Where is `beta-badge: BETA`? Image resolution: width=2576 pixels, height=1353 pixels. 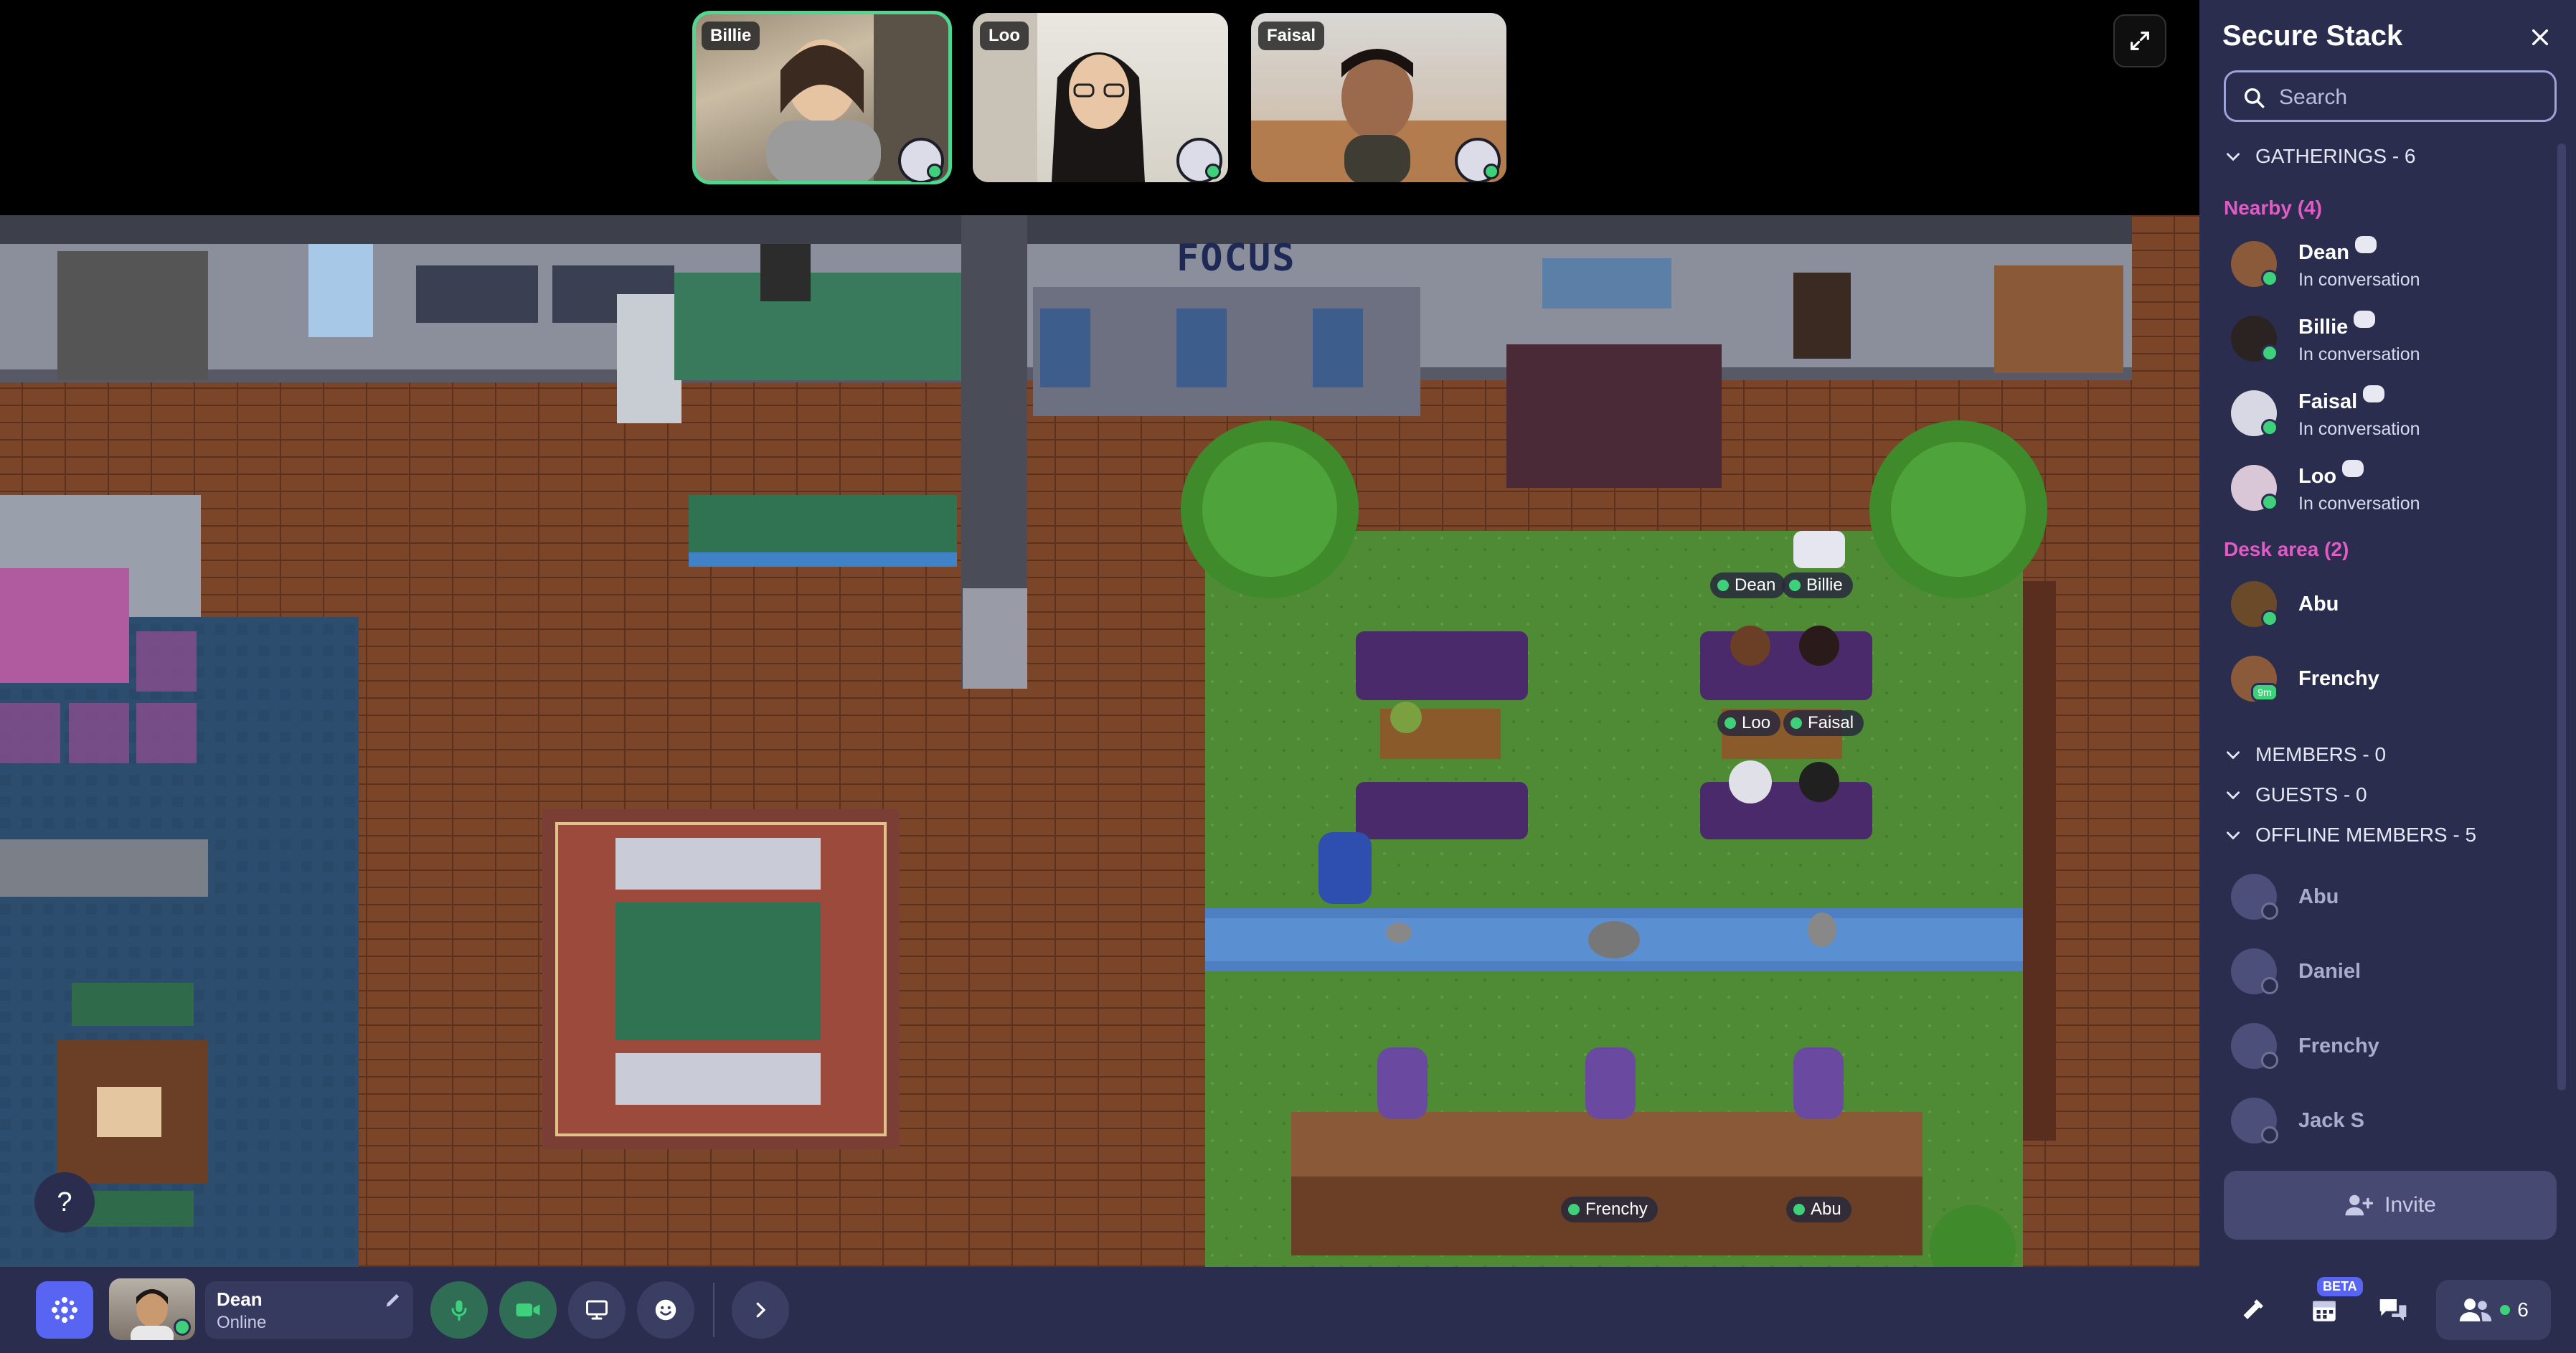 beta-badge: BETA is located at coordinates (2340, 1286).